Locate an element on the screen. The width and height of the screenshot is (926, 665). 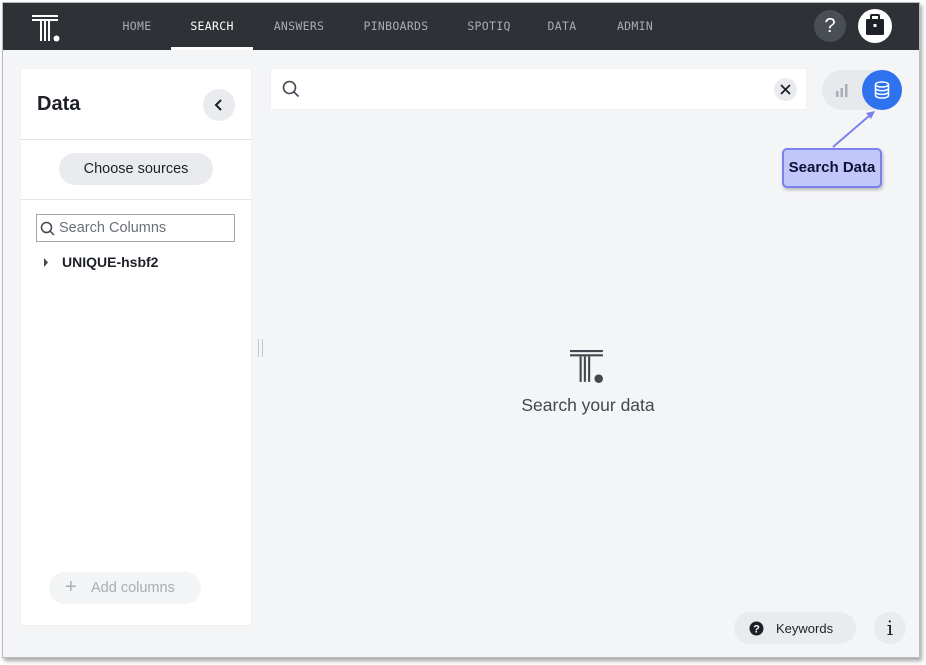
keywords-button: ? Keywords is located at coordinates (795, 628).